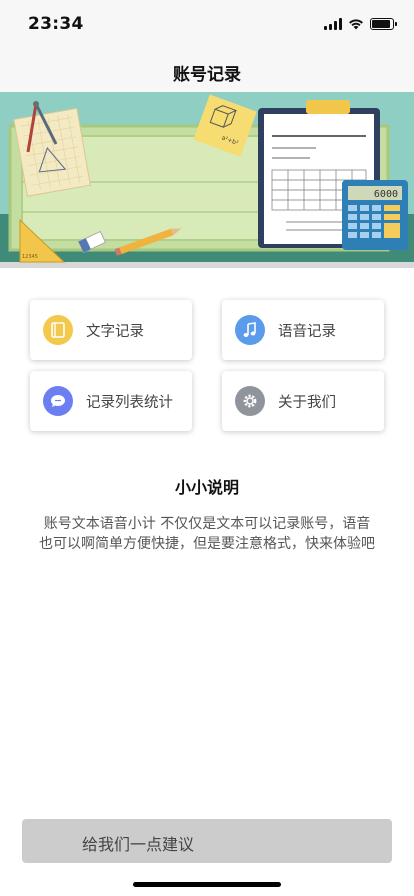 The width and height of the screenshot is (414, 896). I want to click on menu-item-label: 记录列表统计, so click(129, 402).